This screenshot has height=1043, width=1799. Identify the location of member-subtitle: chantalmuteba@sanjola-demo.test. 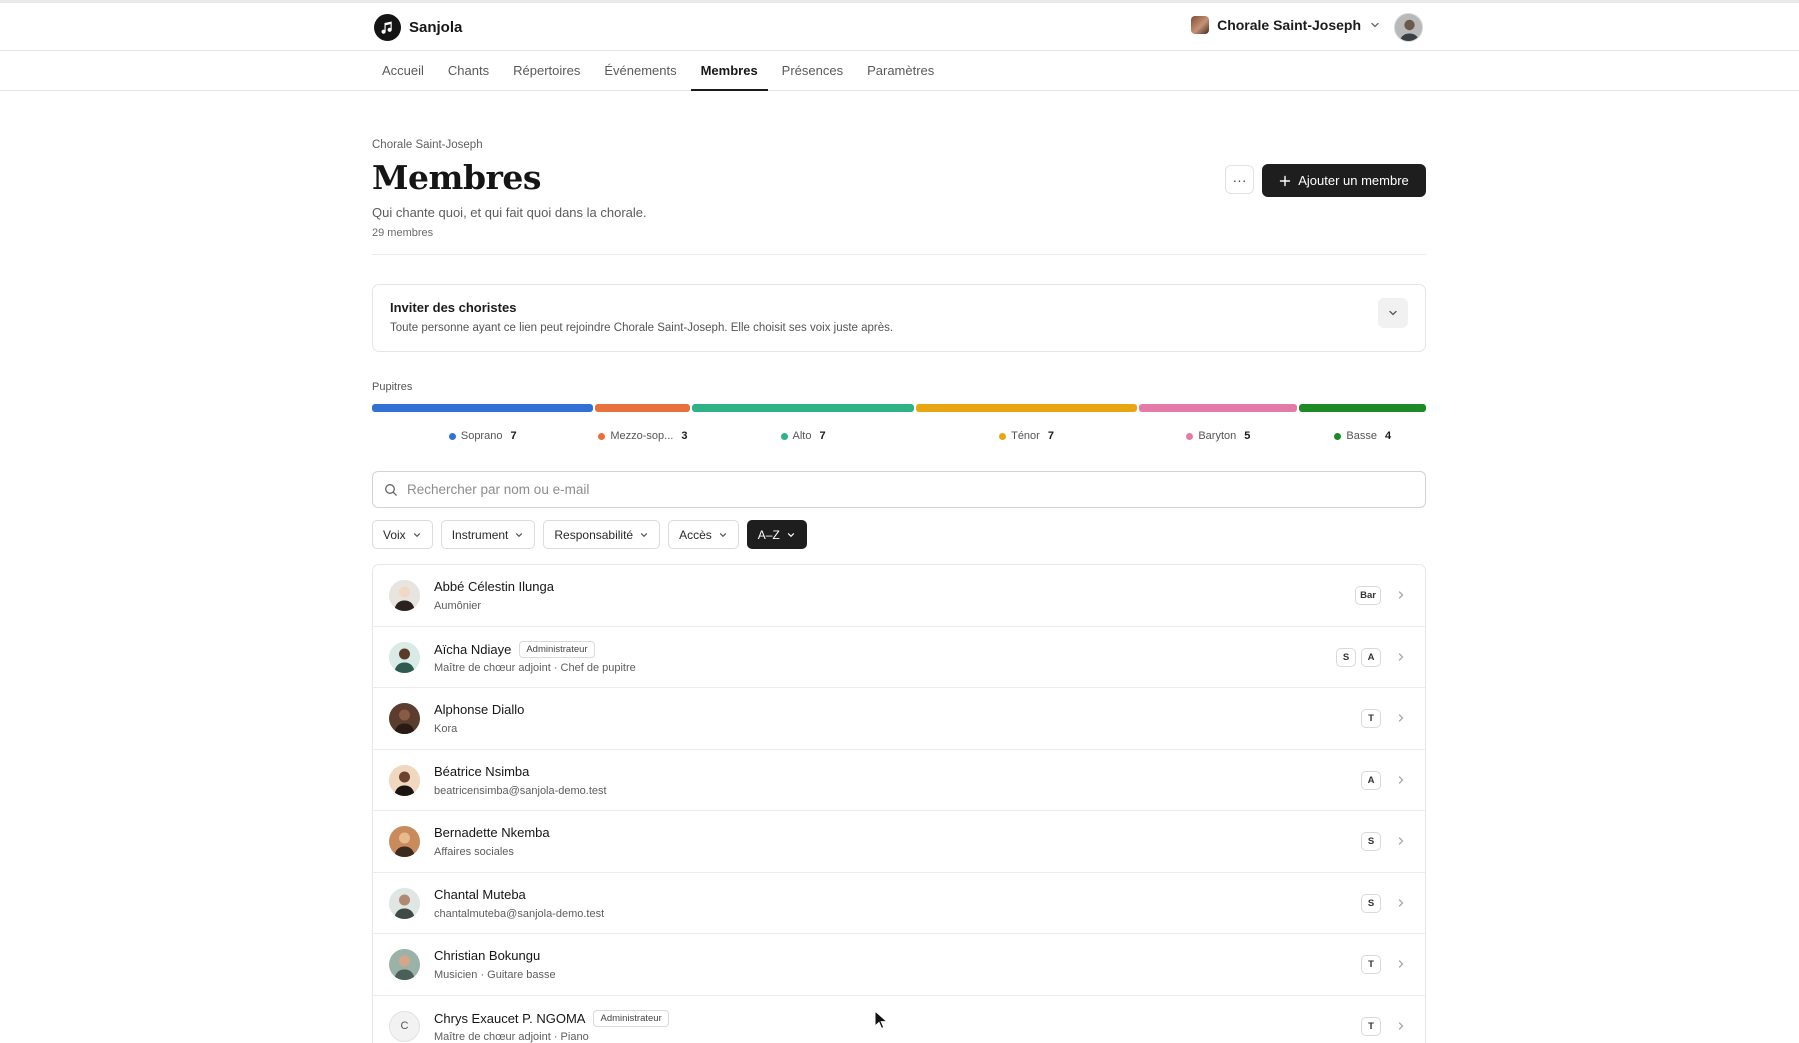
(519, 913).